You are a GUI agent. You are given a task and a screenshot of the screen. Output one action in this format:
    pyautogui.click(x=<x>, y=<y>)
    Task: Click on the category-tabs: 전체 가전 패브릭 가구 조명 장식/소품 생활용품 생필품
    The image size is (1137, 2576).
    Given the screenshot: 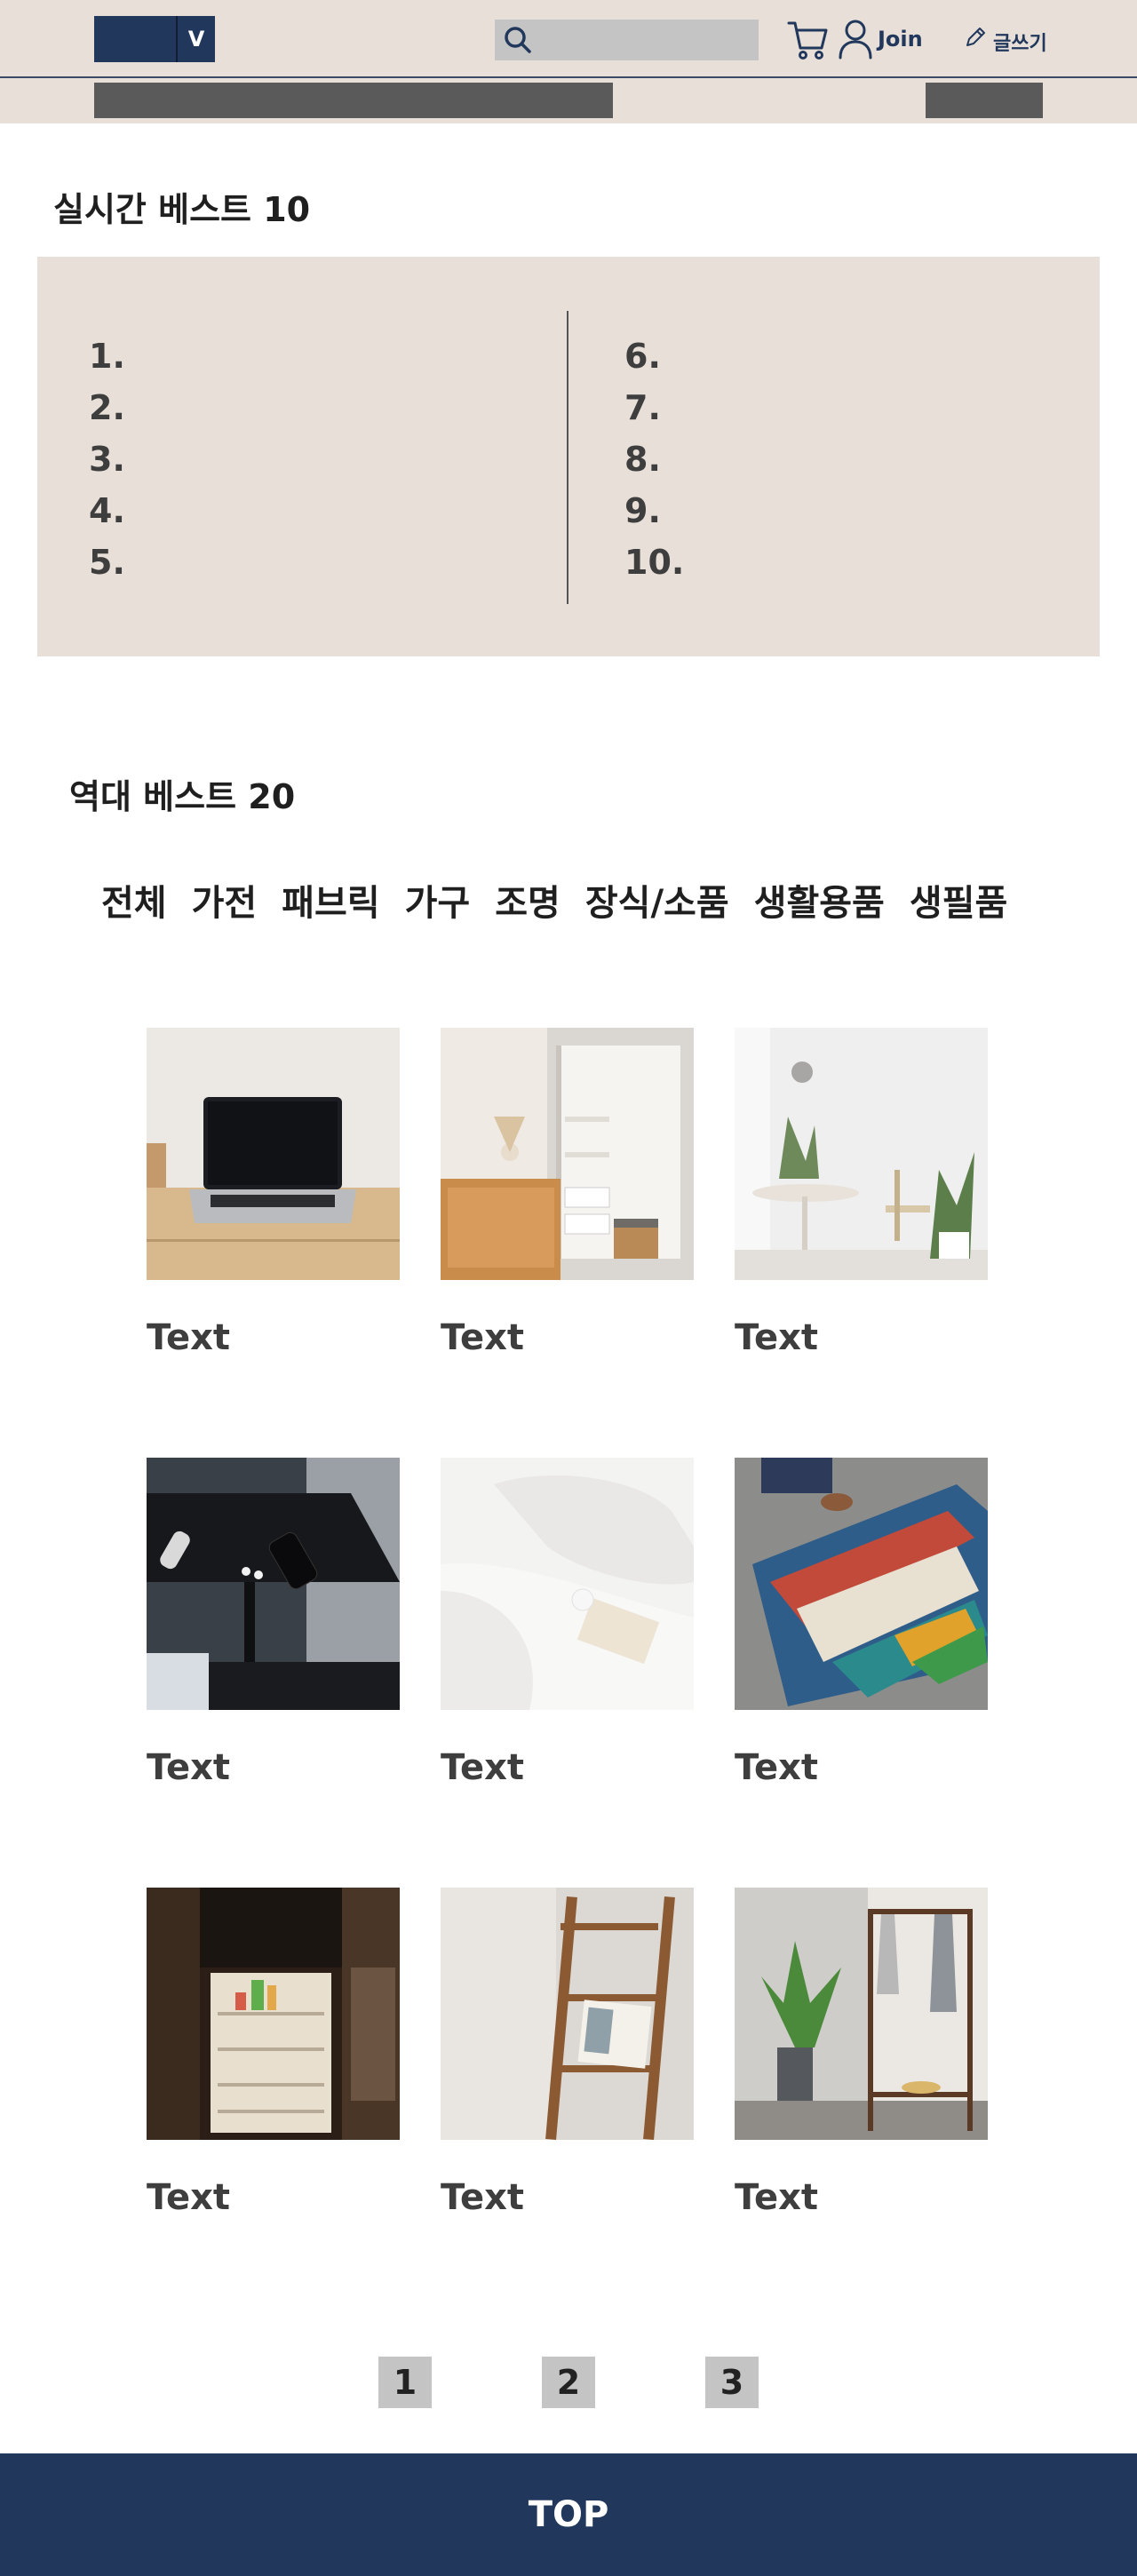 What is the action you would take?
    pyautogui.click(x=554, y=900)
    